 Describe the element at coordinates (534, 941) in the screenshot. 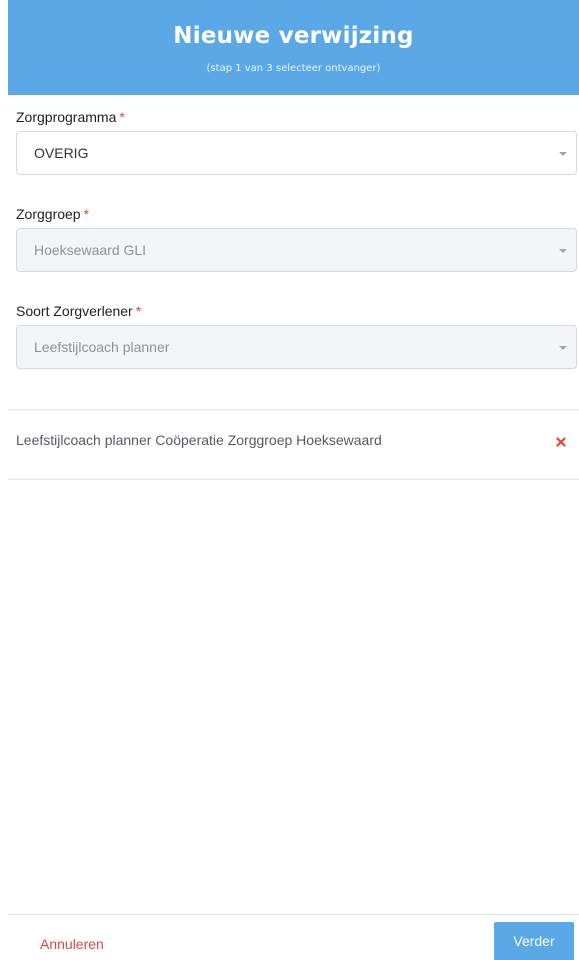

I see `next-button: Verder` at that location.